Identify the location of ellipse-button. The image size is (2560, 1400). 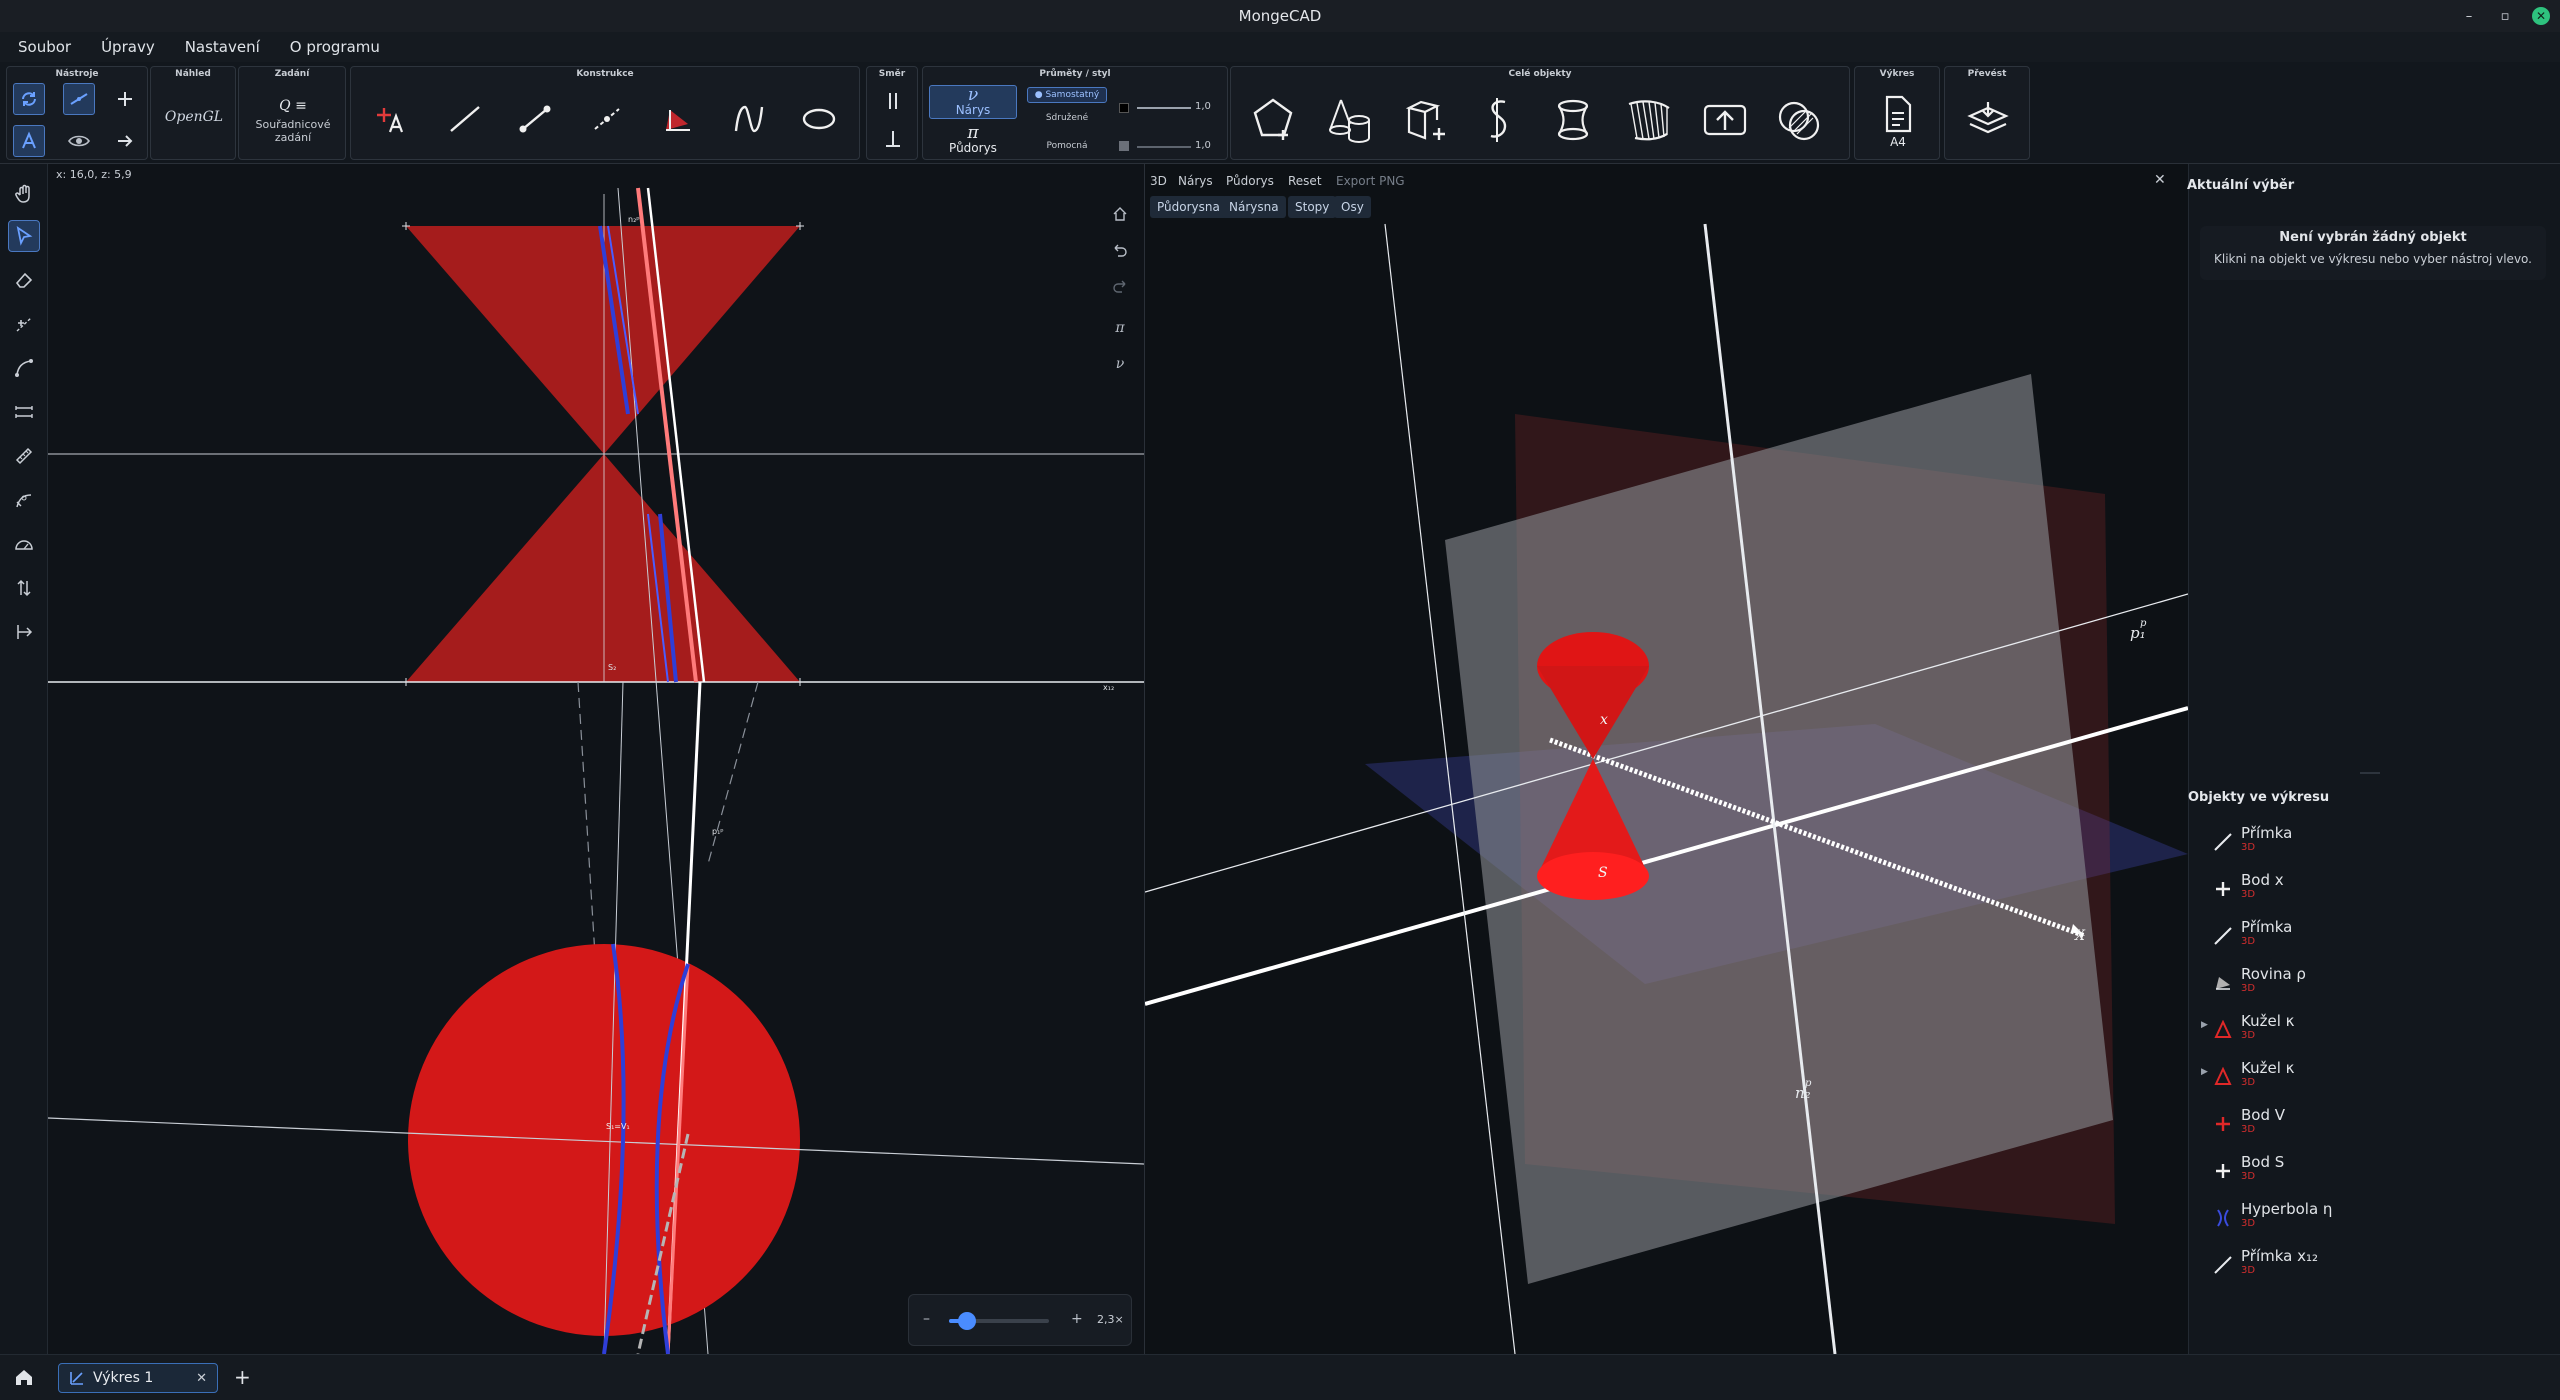
(819, 119).